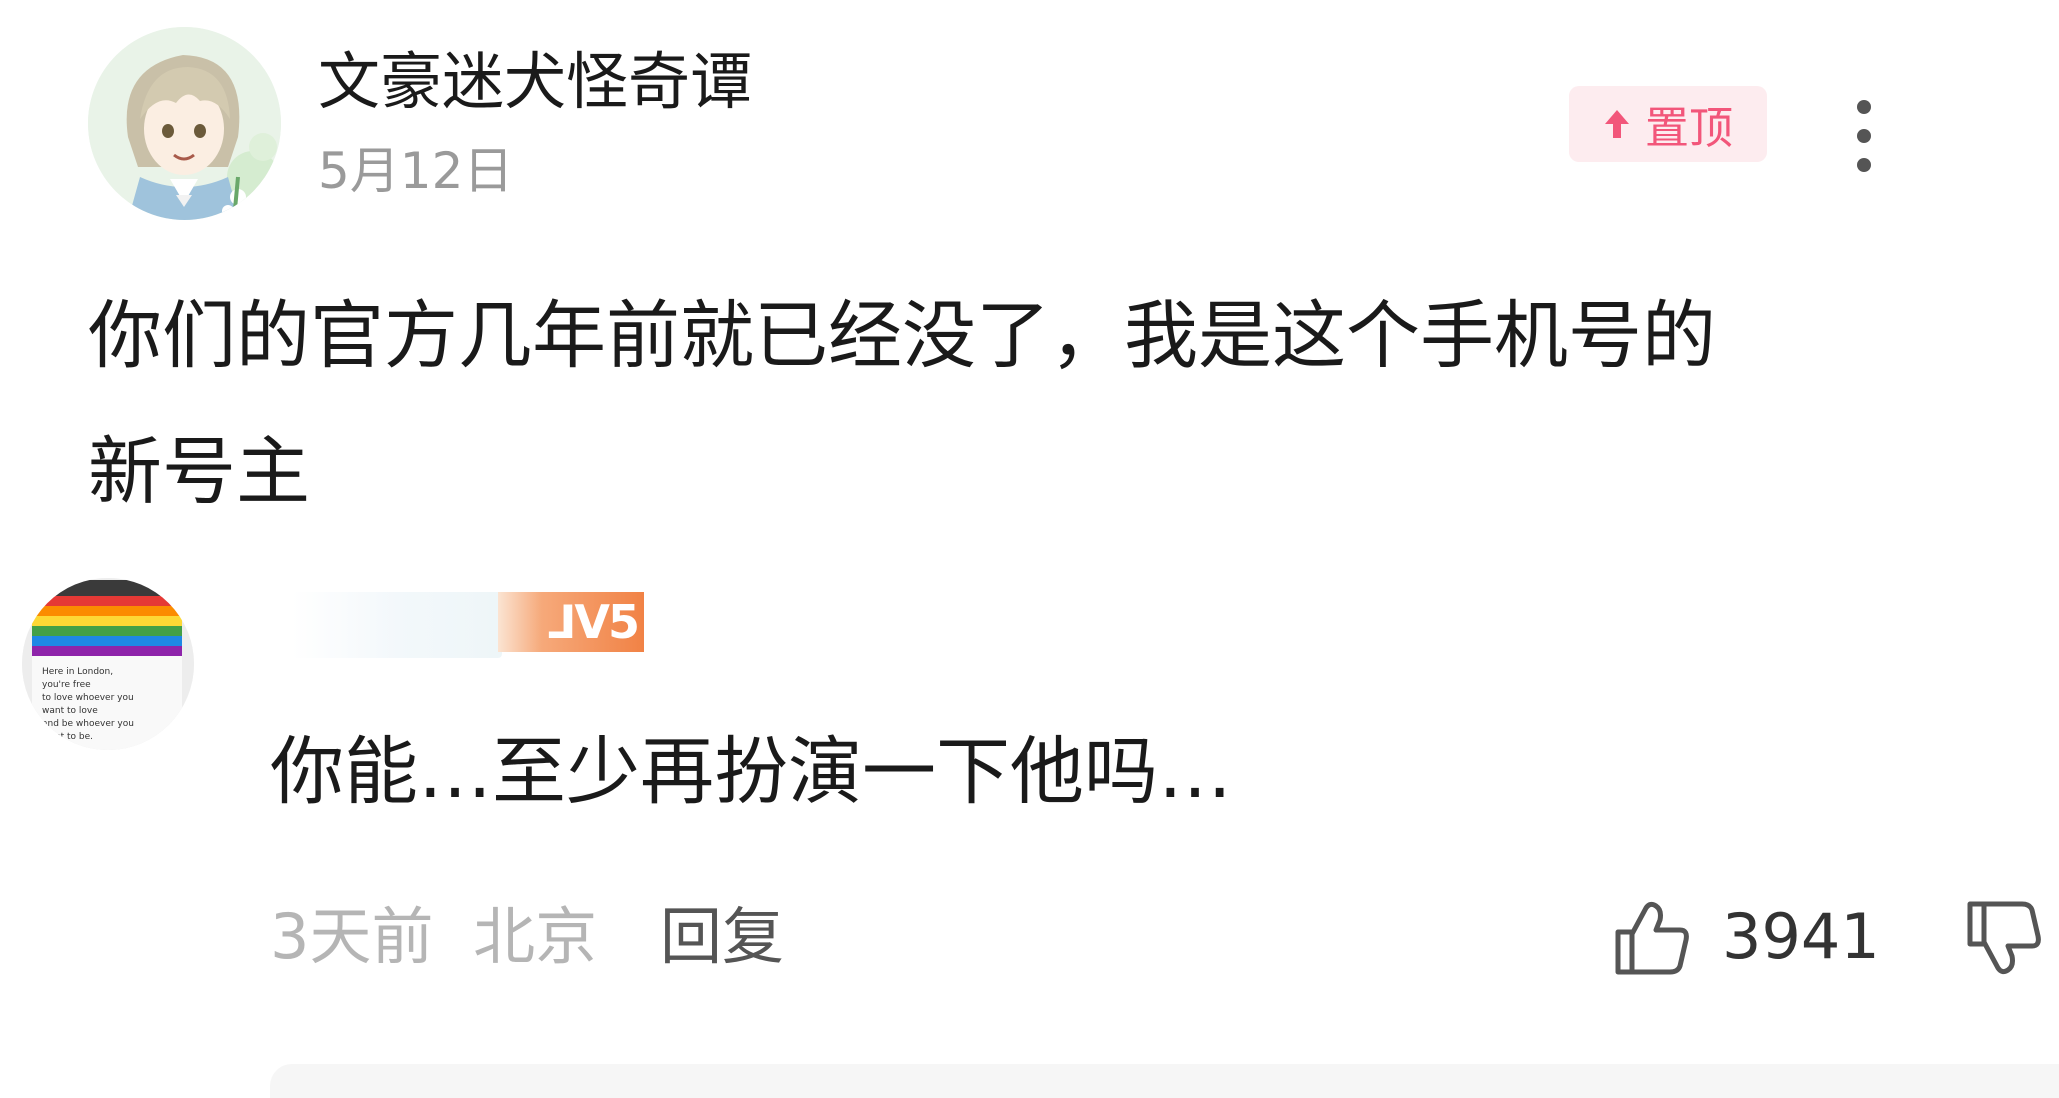 Image resolution: width=2059 pixels, height=1098 pixels. Describe the element at coordinates (1652, 938) in the screenshot. I see `thumb-up-icon` at that location.